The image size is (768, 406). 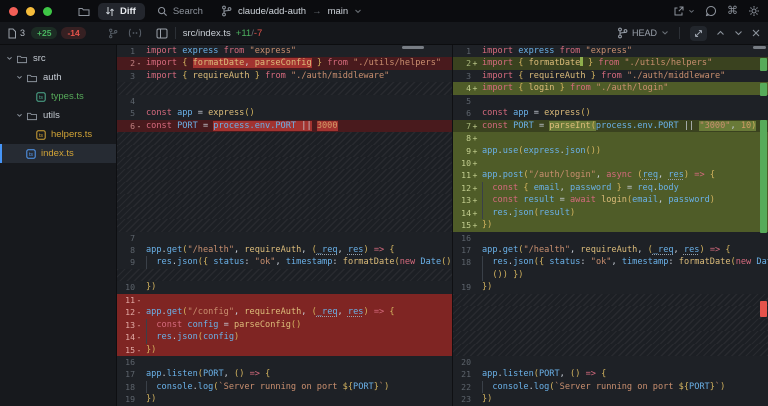 What do you see at coordinates (468, 150) in the screenshot?
I see `line-number: 9` at bounding box center [468, 150].